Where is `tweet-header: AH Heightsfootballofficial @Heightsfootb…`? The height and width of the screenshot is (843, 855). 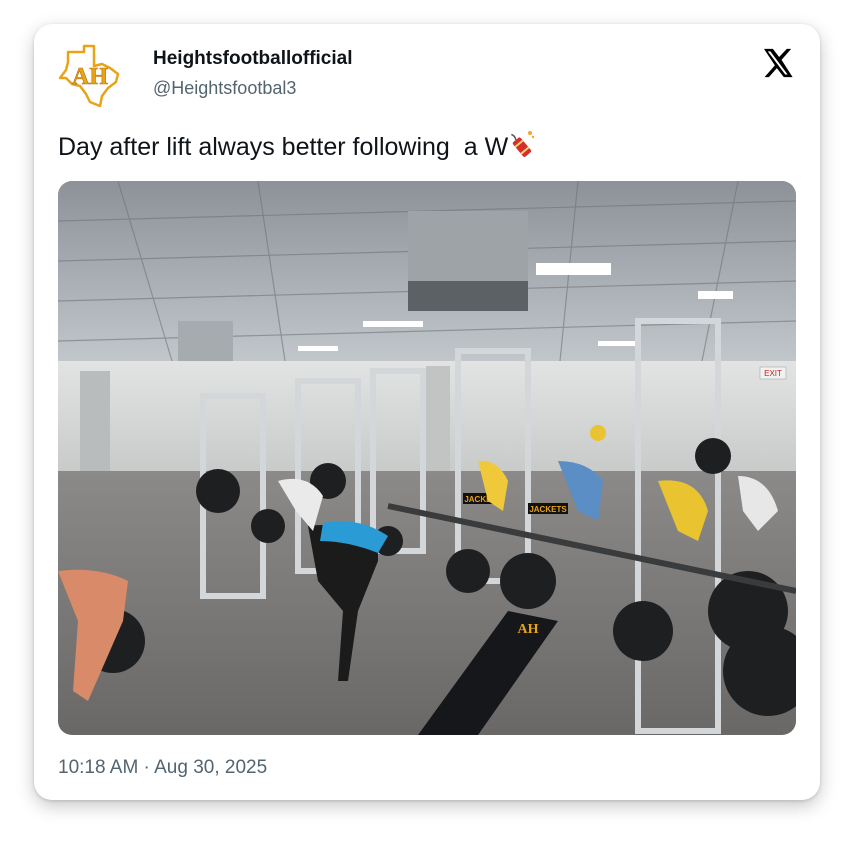 tweet-header: AH Heightsfootballofficial @Heightsfootb… is located at coordinates (427, 76).